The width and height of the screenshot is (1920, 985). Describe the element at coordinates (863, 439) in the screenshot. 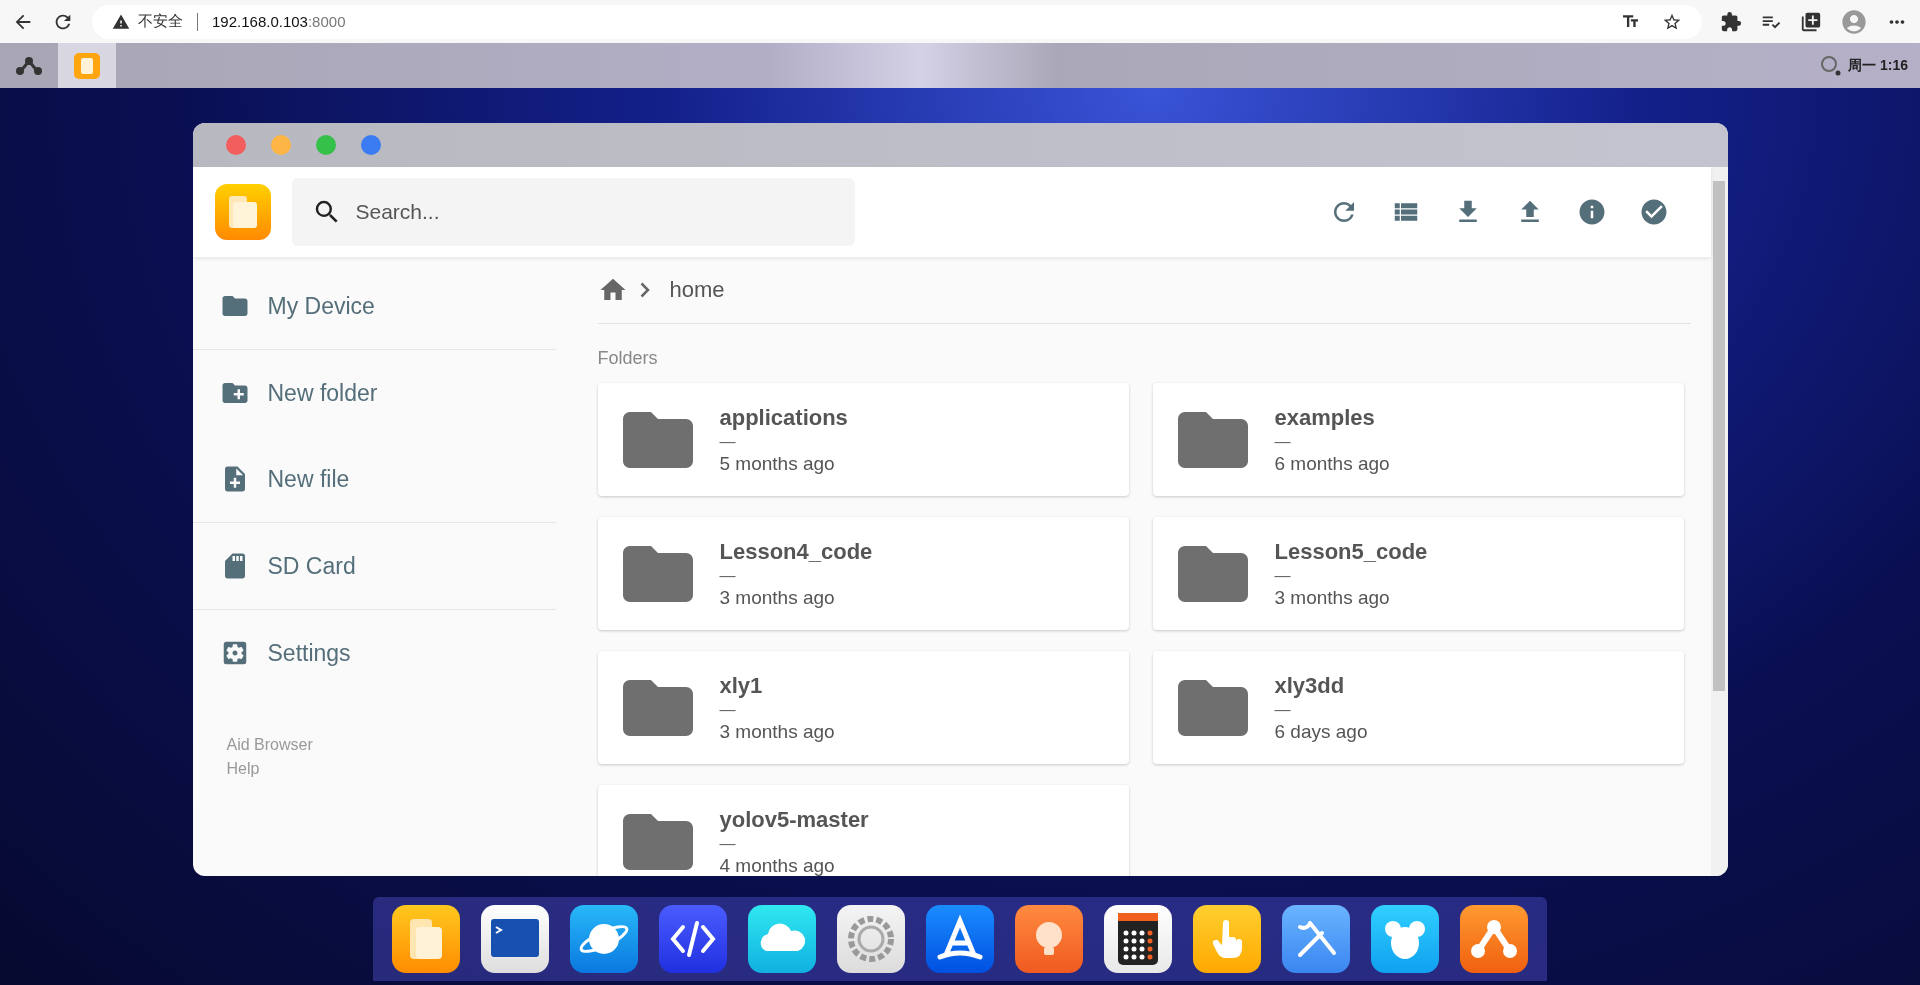

I see `folder-card: applications — 5 months ago` at that location.